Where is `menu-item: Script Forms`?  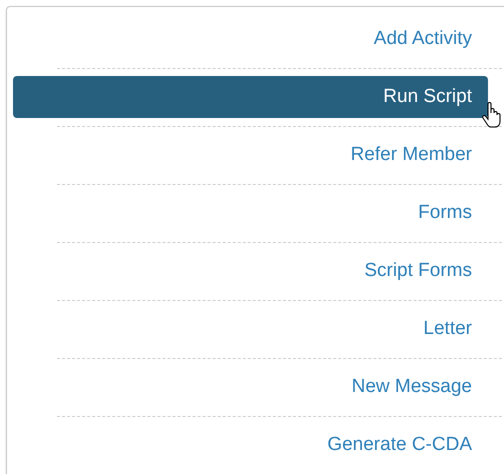
menu-item: Script Forms is located at coordinates (250, 271).